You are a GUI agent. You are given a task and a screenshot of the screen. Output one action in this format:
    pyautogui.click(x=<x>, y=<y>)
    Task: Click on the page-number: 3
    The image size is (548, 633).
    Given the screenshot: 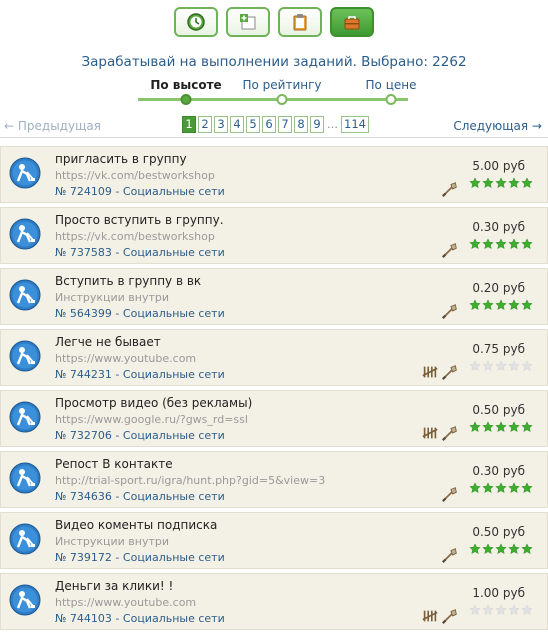 What is the action you would take?
    pyautogui.click(x=221, y=124)
    